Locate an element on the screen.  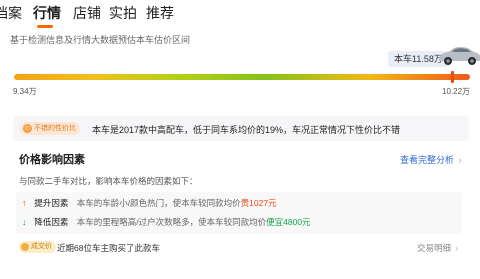
factors-description: 与同款二手车对比，影响本车价格的因素如下： is located at coordinates (108, 181).